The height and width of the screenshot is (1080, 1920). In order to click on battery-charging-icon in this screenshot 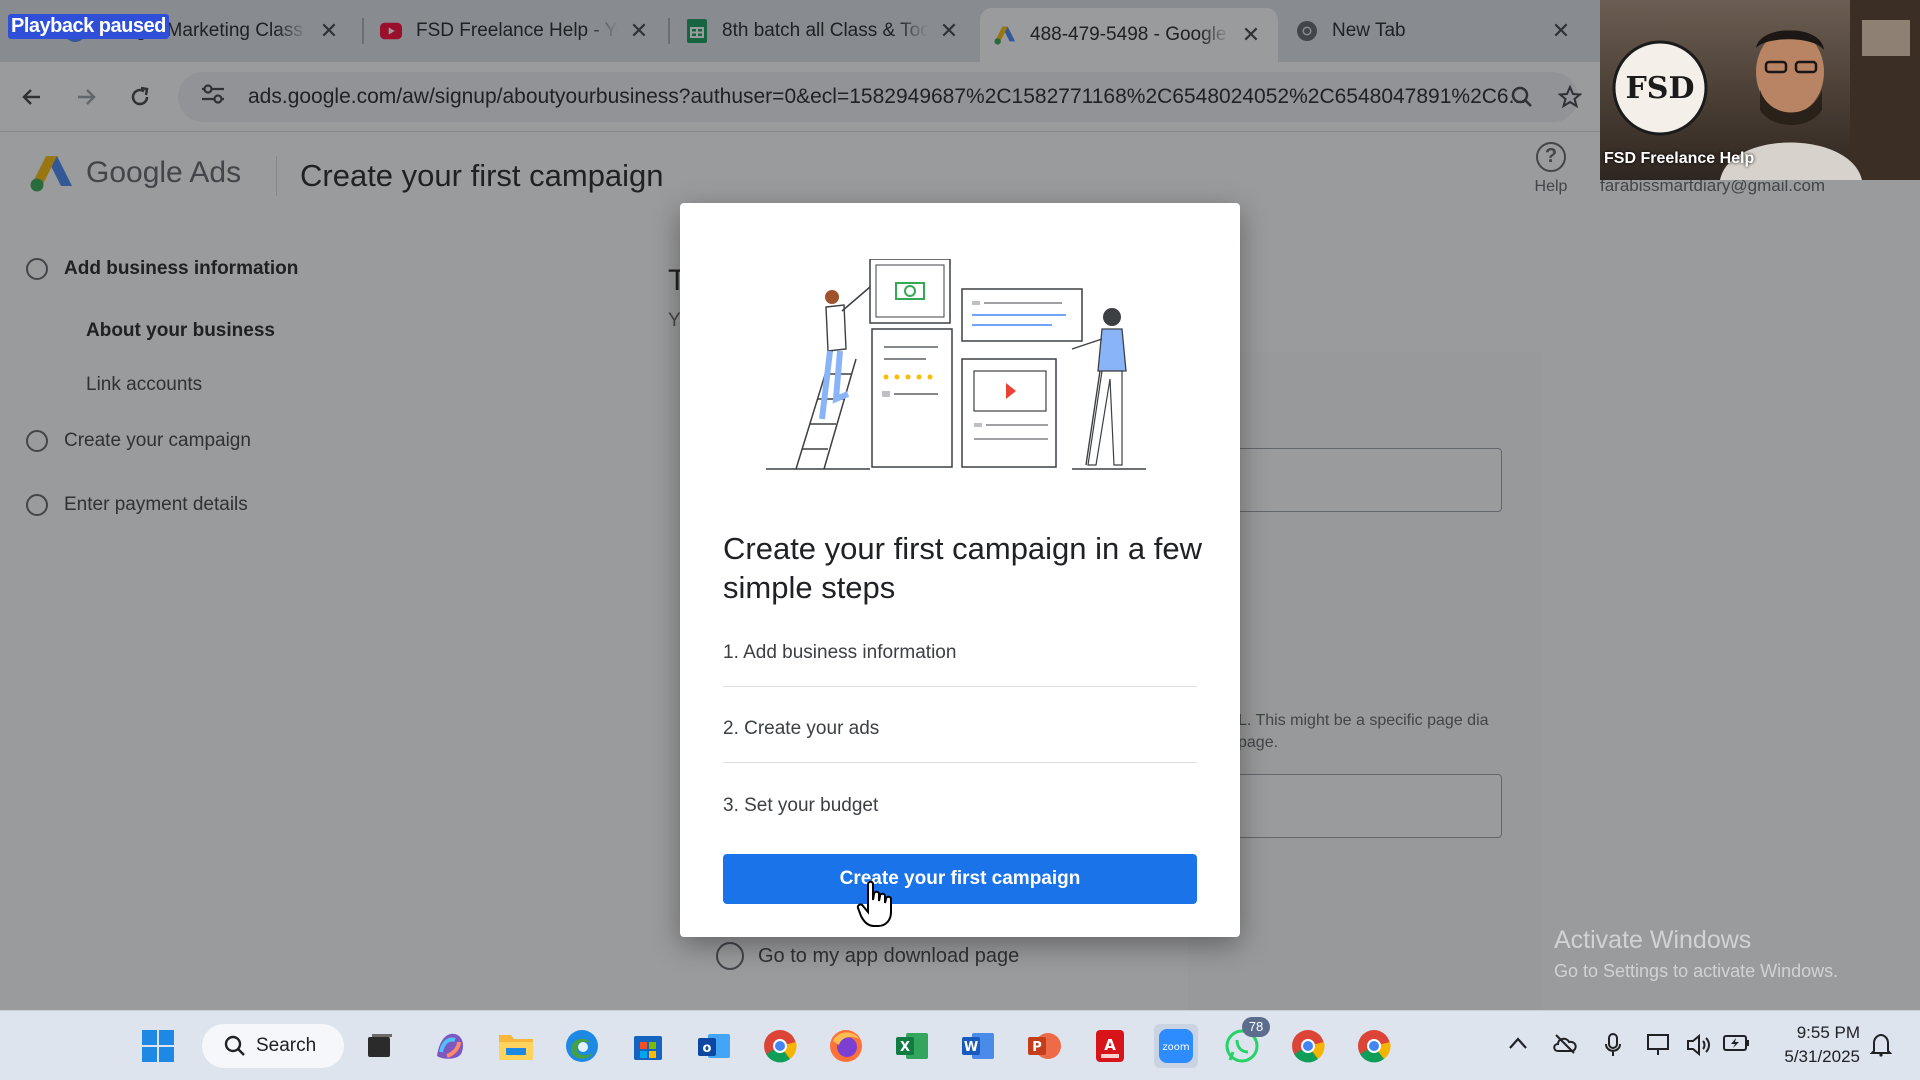, I will do `click(1736, 1043)`.